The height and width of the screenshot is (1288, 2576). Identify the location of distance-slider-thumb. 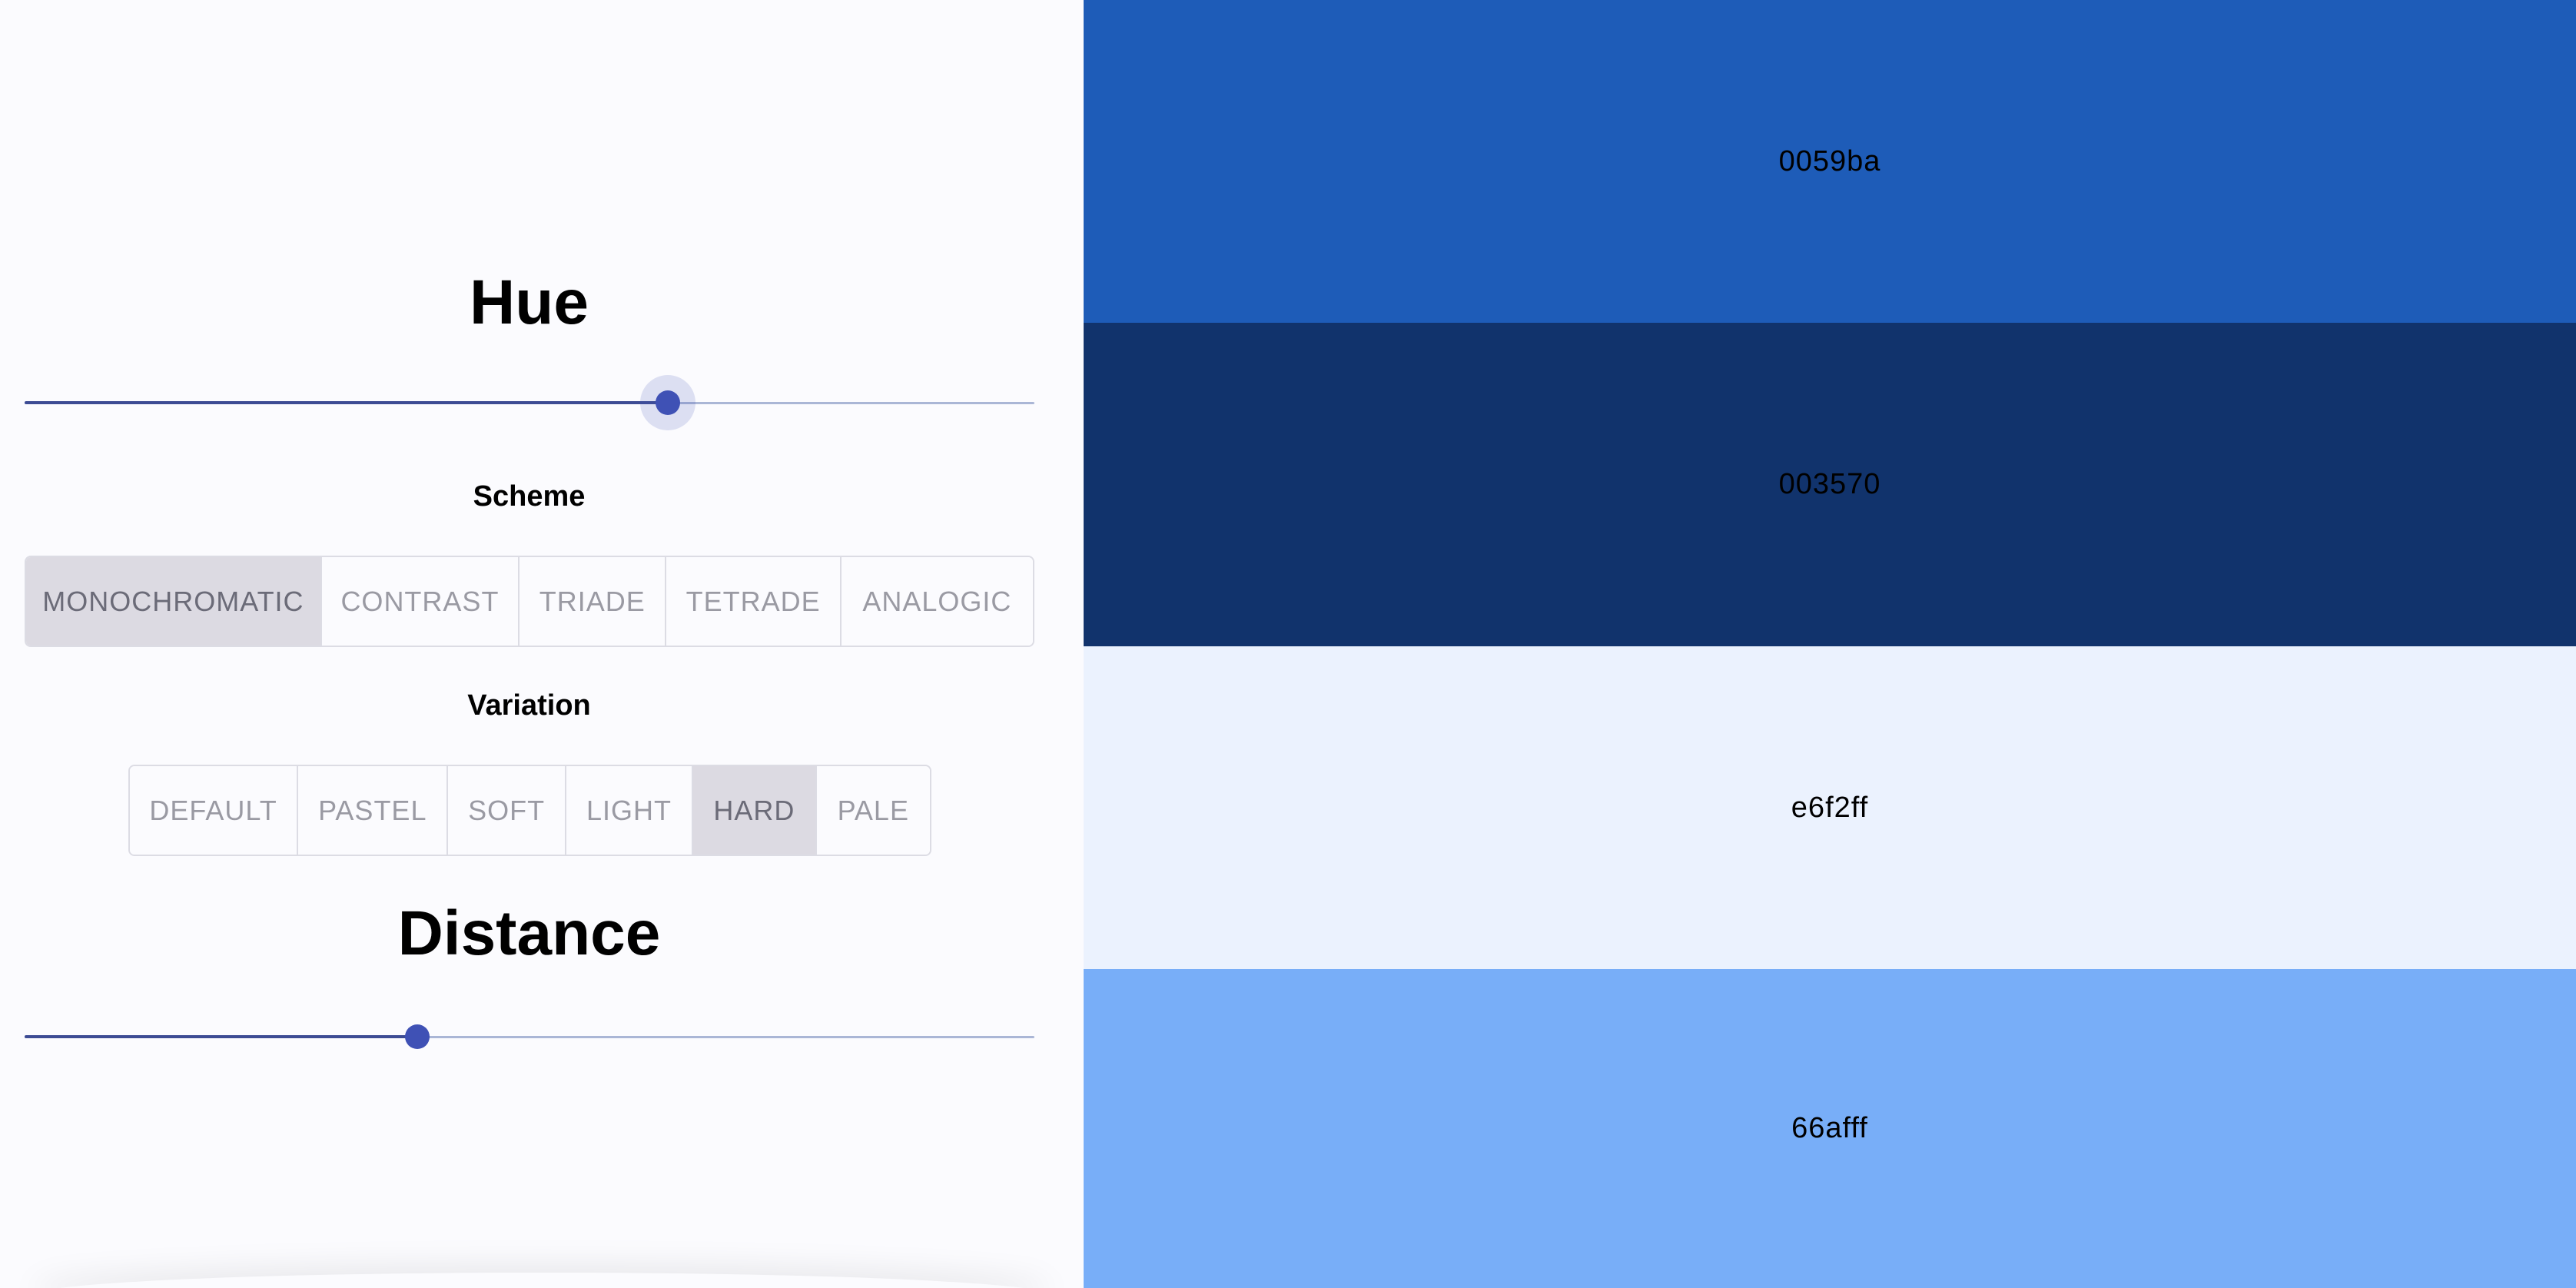
(417, 1036).